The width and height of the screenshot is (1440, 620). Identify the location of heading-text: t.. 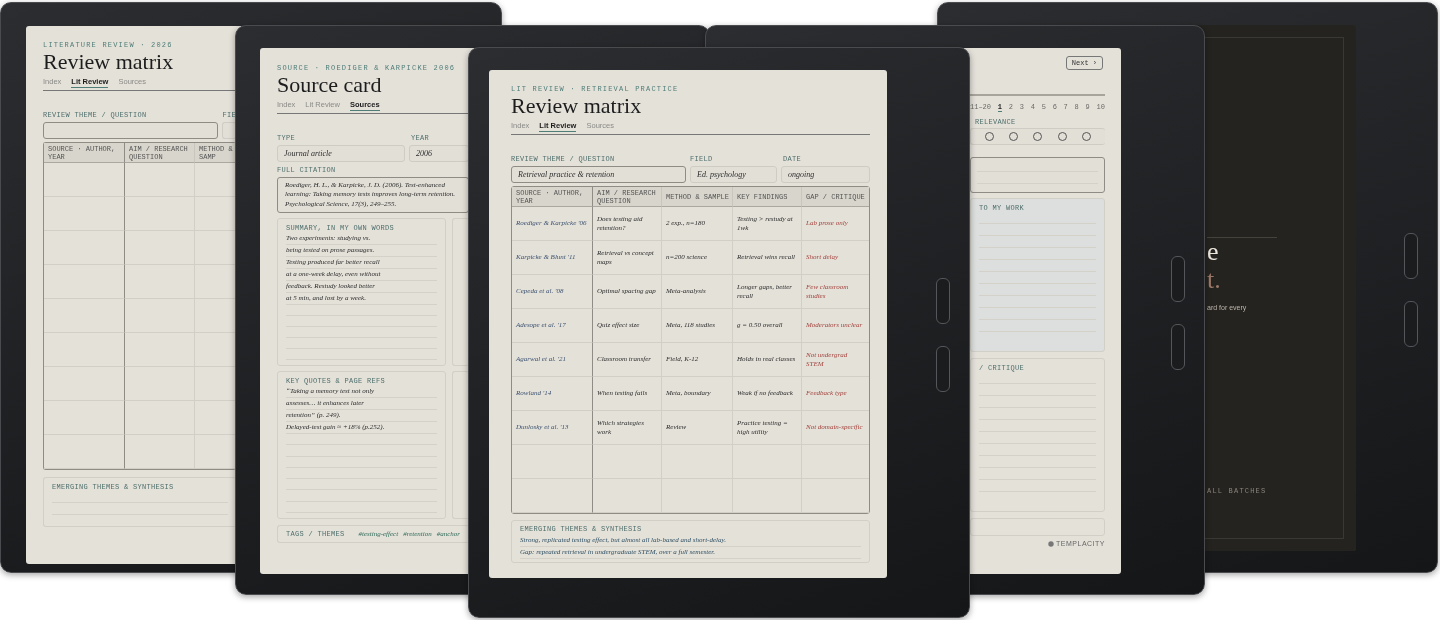
(1214, 280).